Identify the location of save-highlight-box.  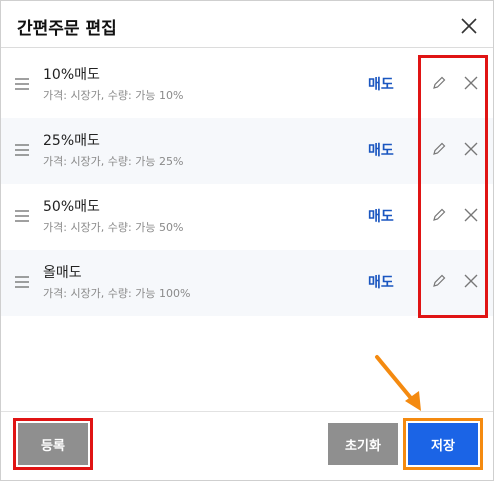
(443, 444).